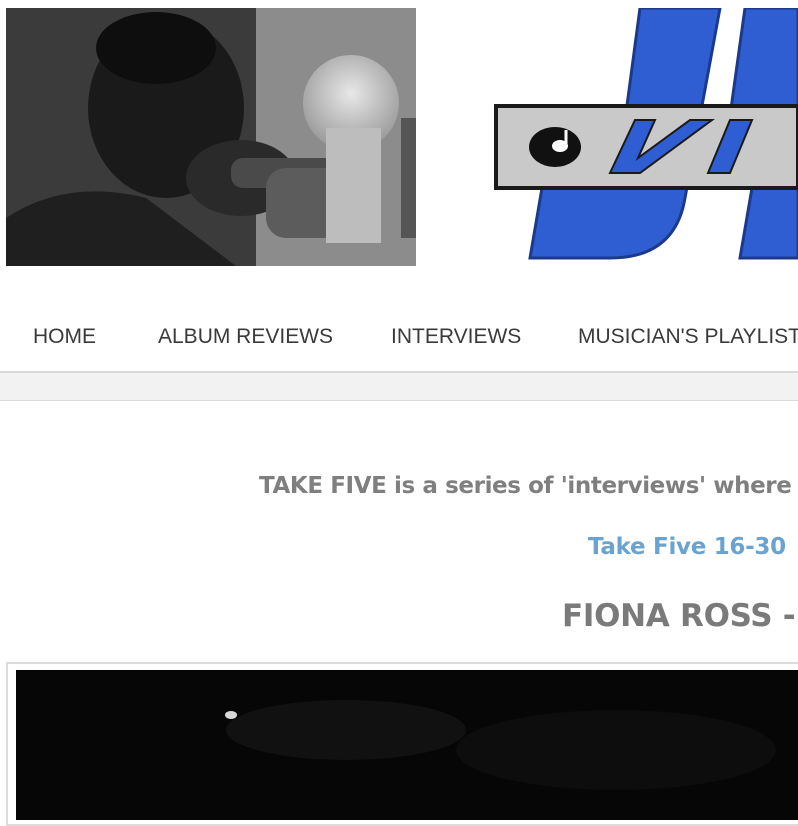  What do you see at coordinates (679, 616) in the screenshot?
I see `page-title: FIONA ROSS -` at bounding box center [679, 616].